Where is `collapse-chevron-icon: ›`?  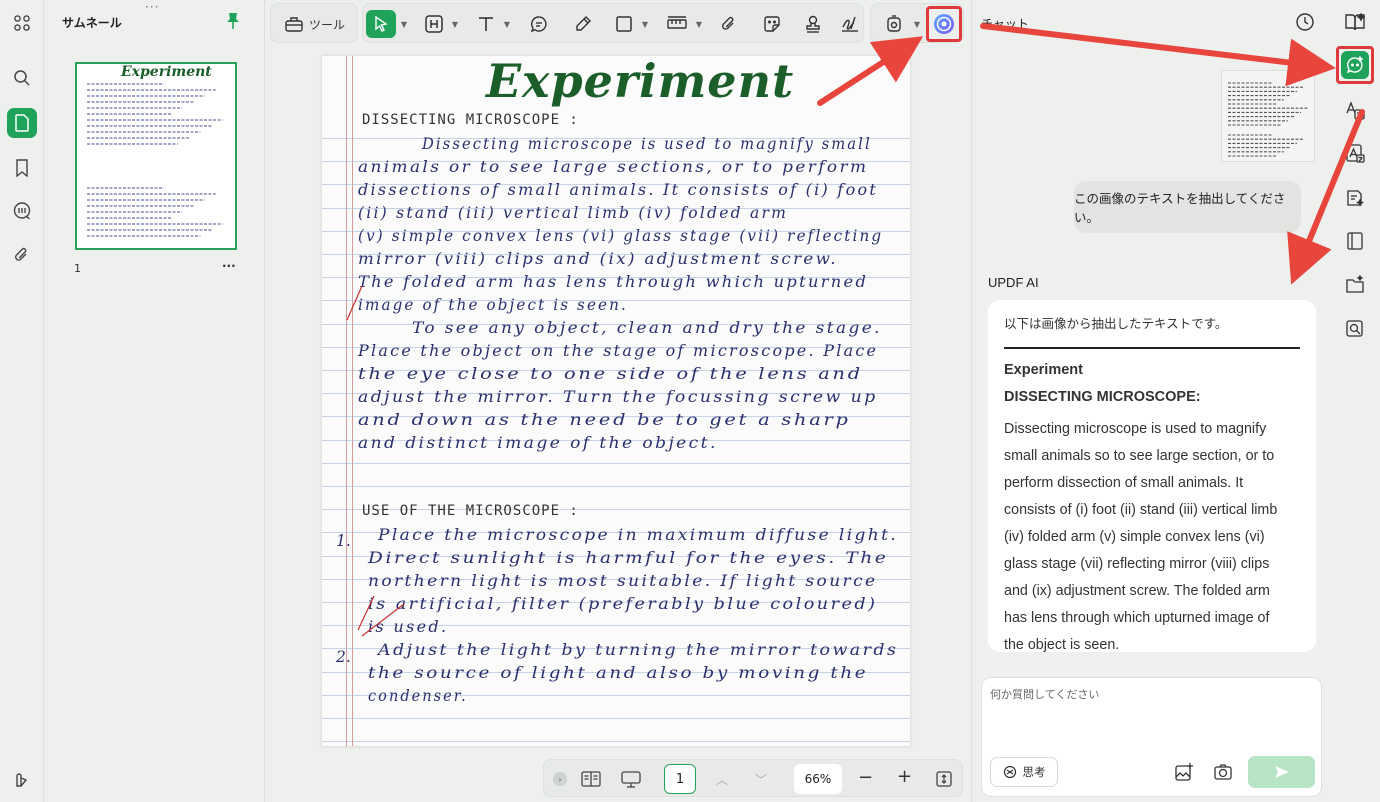
collapse-chevron-icon: › is located at coordinates (560, 779).